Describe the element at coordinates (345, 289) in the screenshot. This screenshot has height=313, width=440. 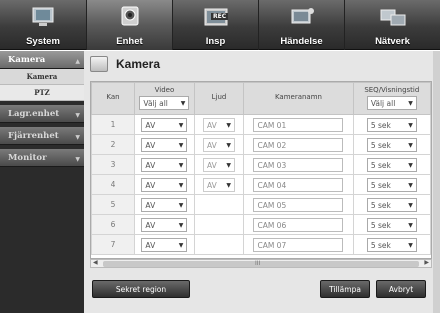
I see `apply-button: Tillämpa` at that location.